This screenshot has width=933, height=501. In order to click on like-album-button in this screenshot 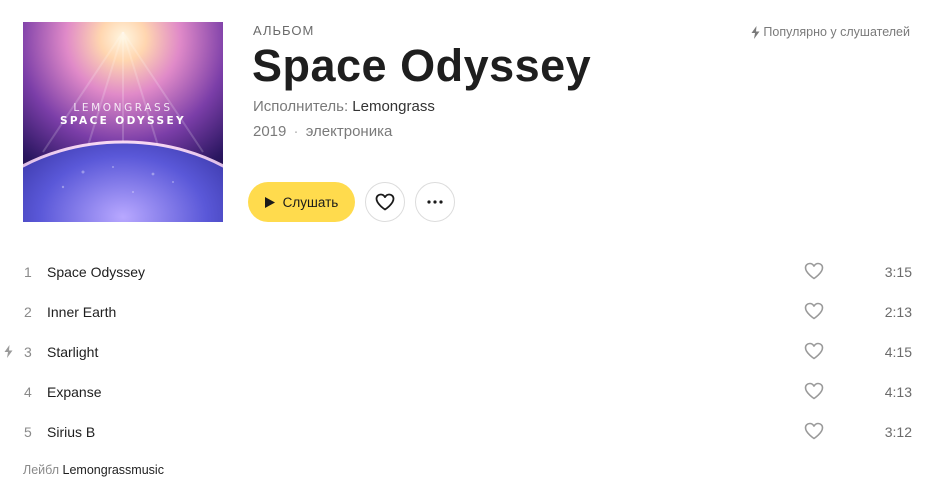, I will do `click(385, 202)`.